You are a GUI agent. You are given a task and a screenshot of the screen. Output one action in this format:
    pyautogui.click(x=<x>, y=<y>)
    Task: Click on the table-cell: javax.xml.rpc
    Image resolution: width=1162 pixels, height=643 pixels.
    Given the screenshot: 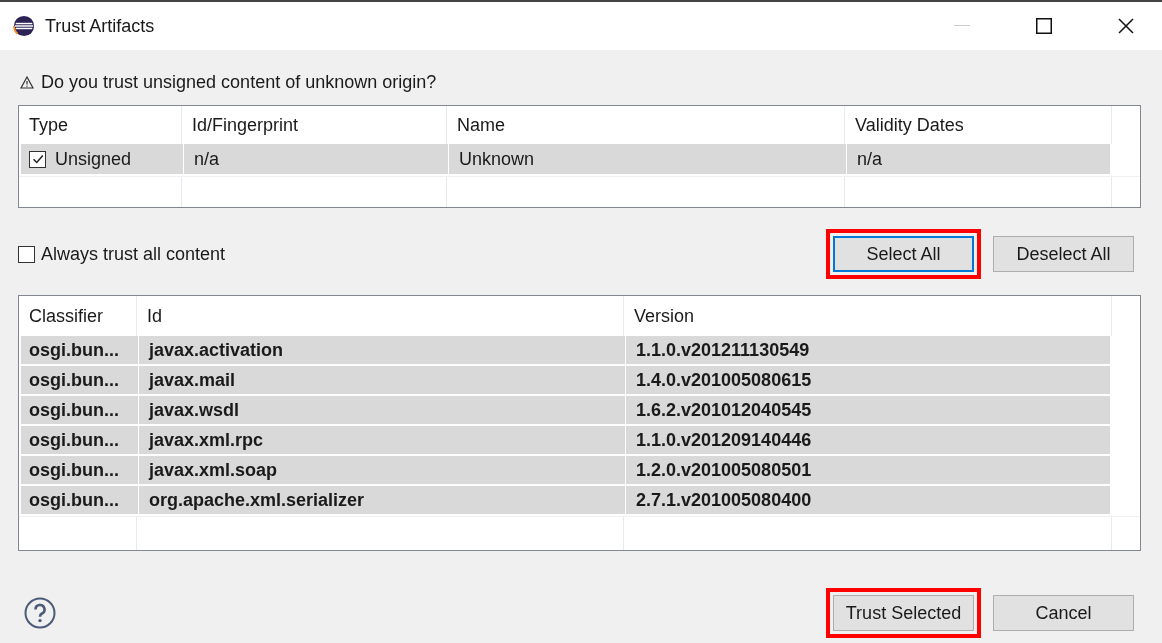 What is the action you would take?
    pyautogui.click(x=206, y=440)
    